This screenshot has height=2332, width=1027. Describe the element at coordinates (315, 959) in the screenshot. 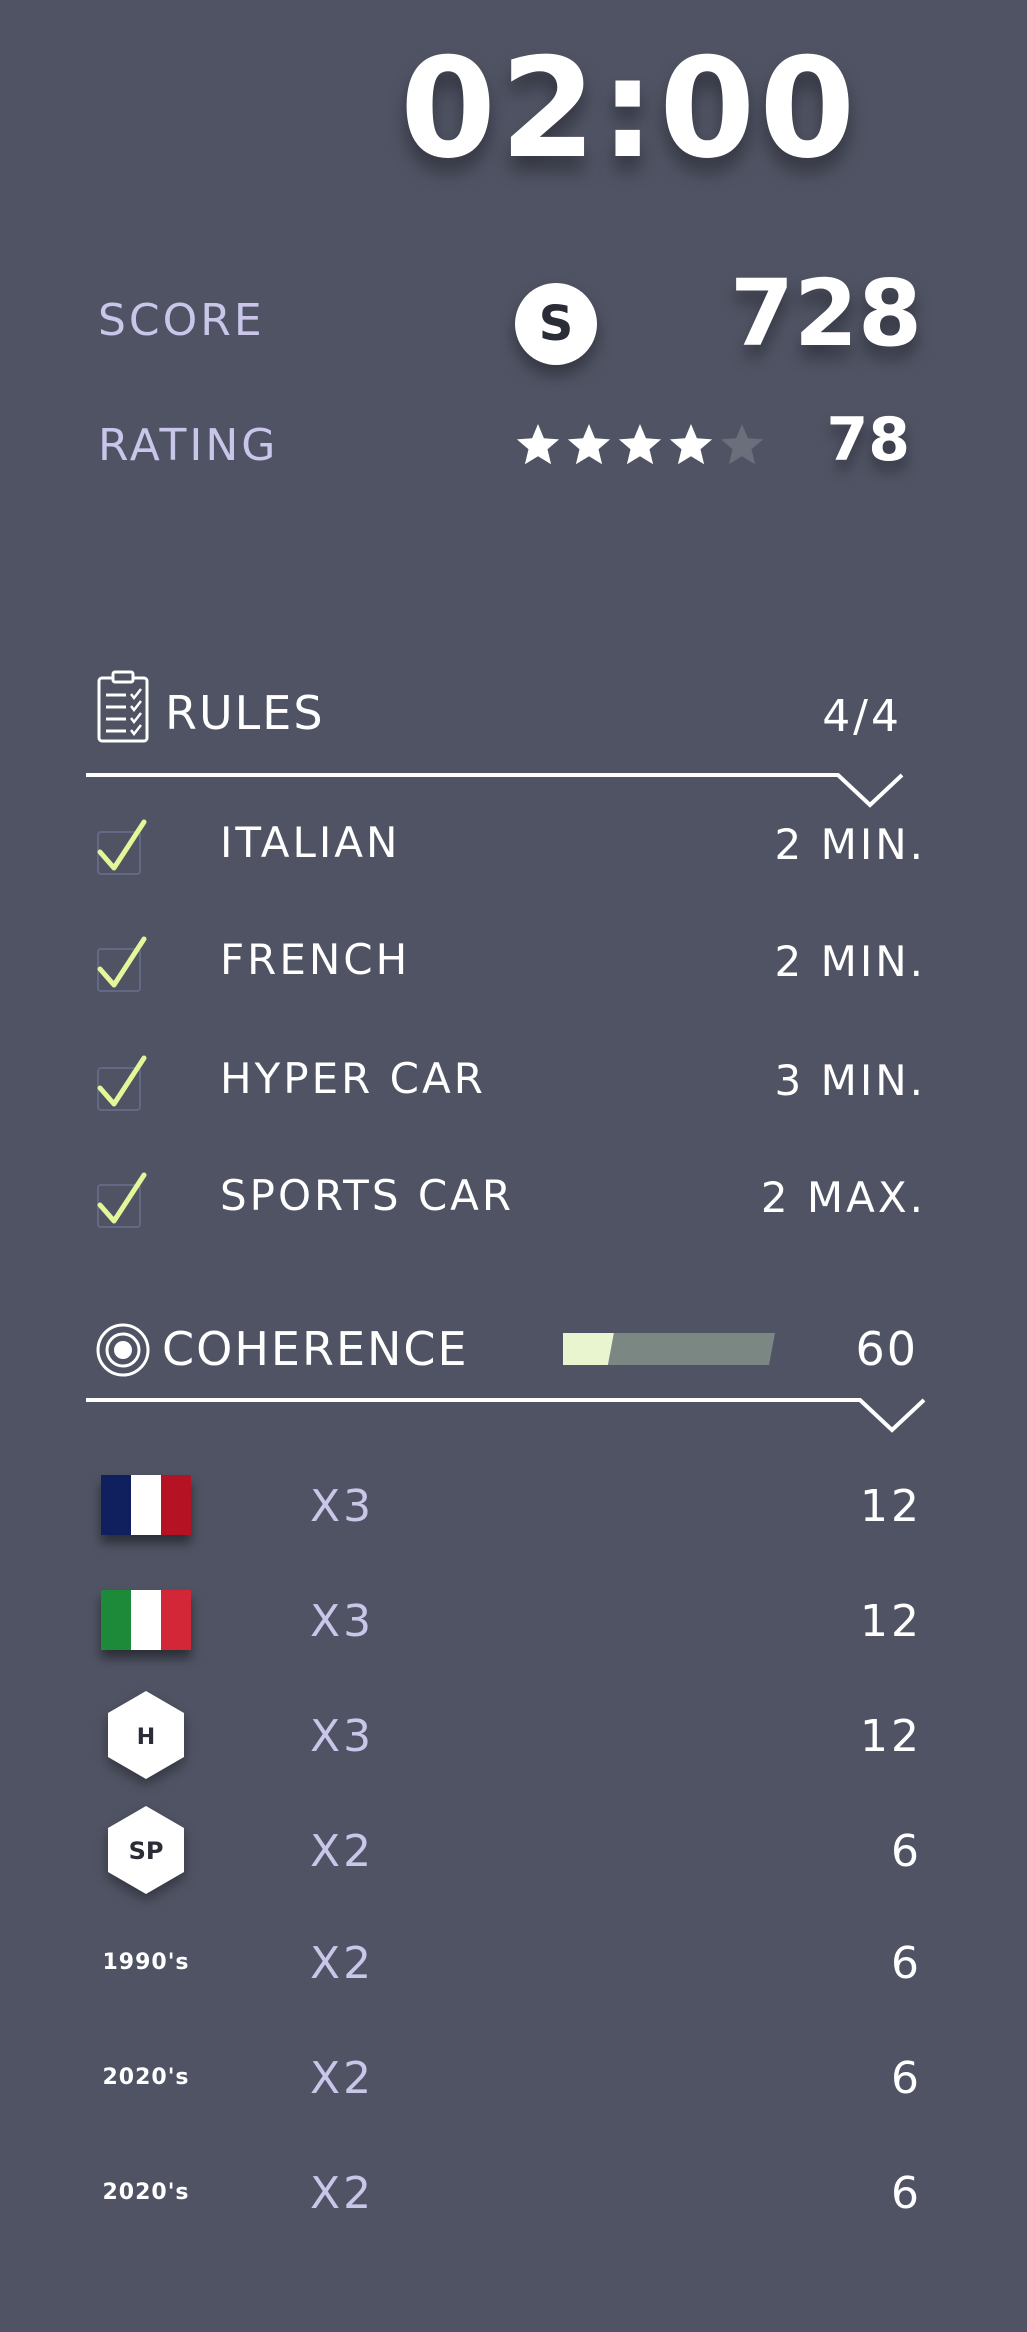

I see `rule-label: FRENCH` at that location.